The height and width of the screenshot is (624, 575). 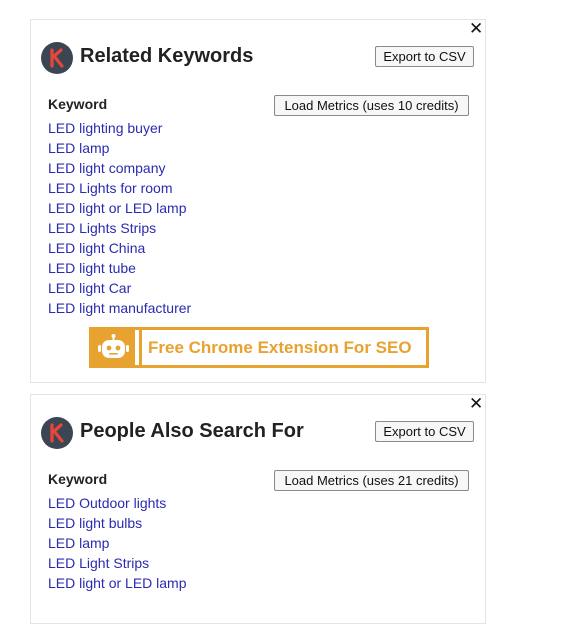 I want to click on keyword-link: LED Outdoor lights, so click(x=107, y=503).